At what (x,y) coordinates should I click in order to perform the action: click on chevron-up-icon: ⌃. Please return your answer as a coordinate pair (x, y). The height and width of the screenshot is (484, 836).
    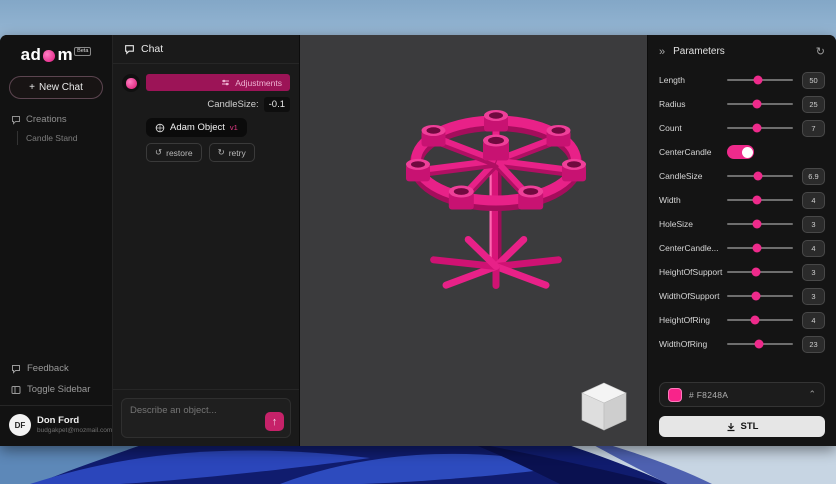
    Looking at the image, I should click on (812, 394).